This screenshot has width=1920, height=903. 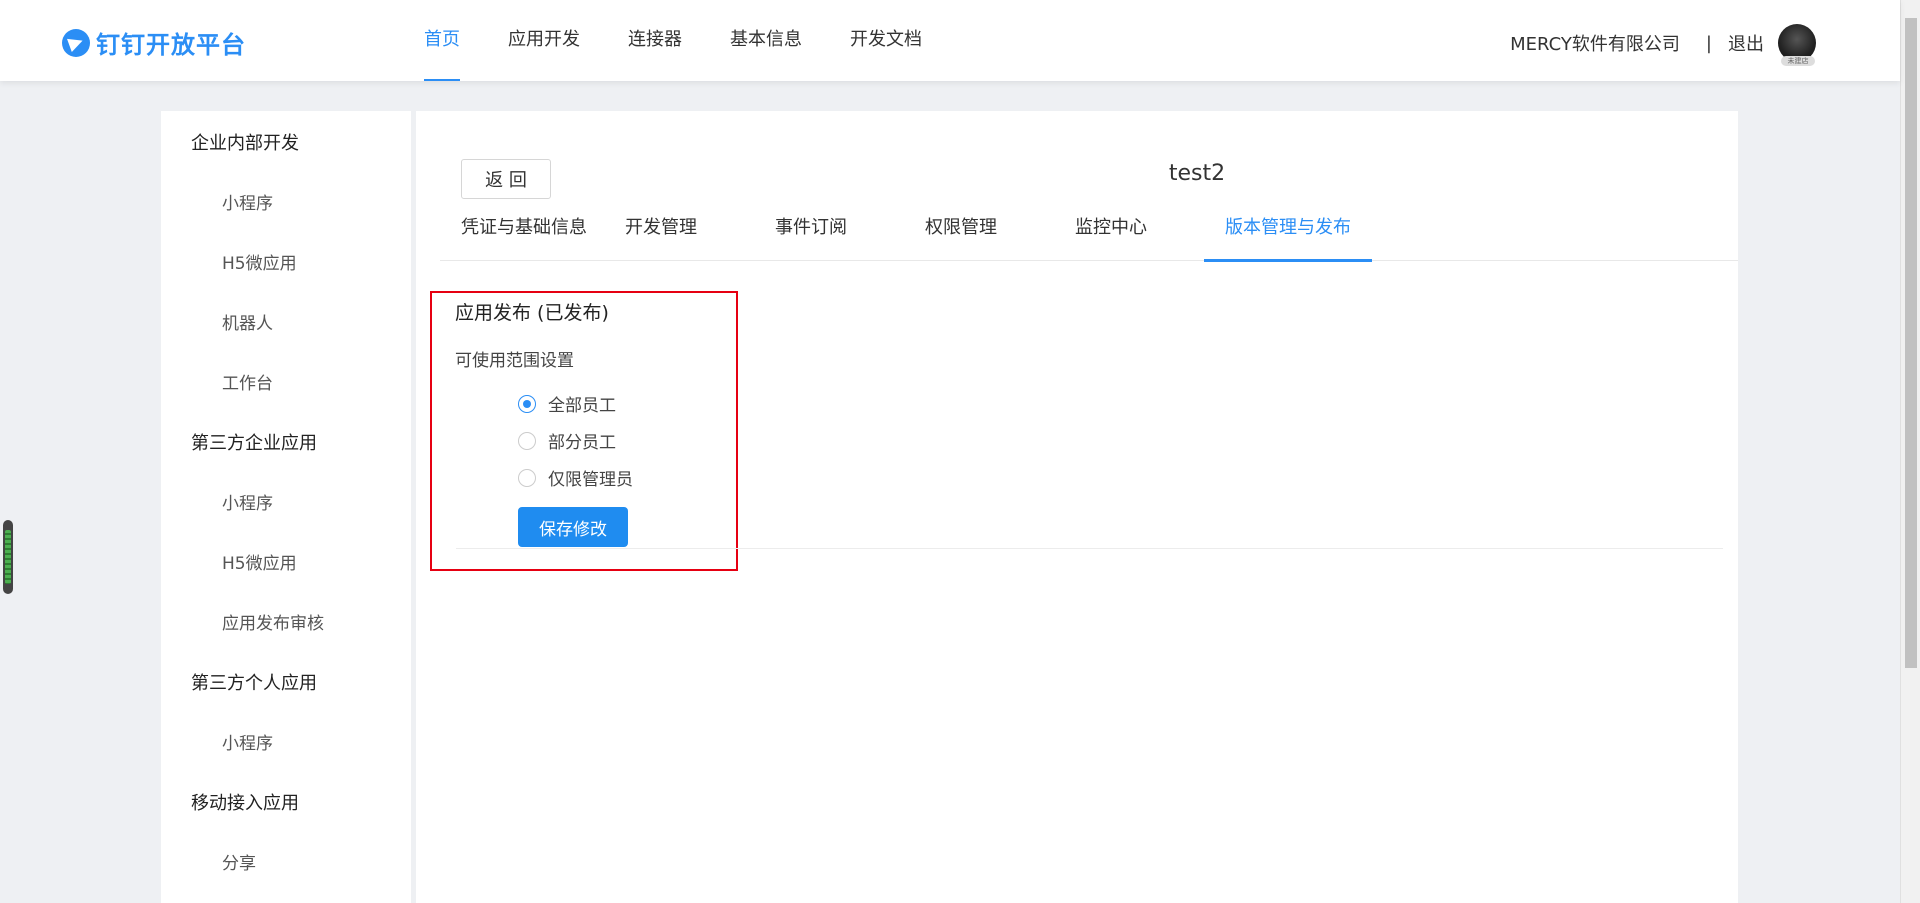 What do you see at coordinates (1288, 236) in the screenshot?
I see `tab-version-publish: 版本管理与发布` at bounding box center [1288, 236].